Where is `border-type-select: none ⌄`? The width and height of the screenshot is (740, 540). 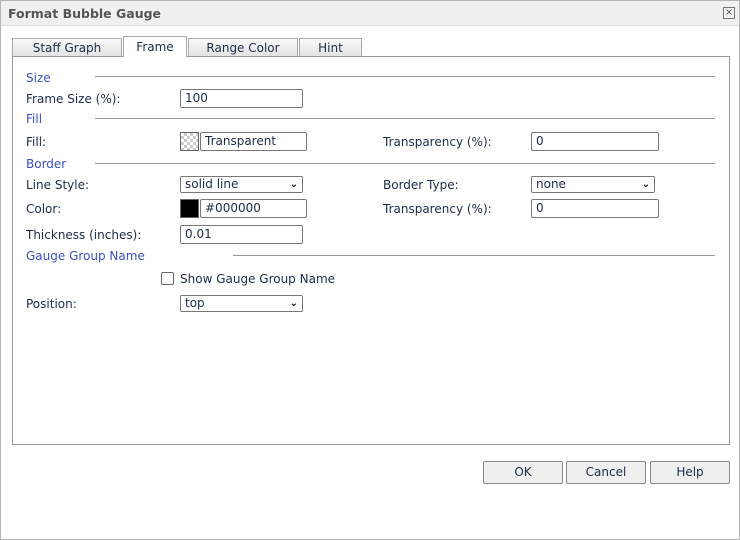 border-type-select: none ⌄ is located at coordinates (593, 184).